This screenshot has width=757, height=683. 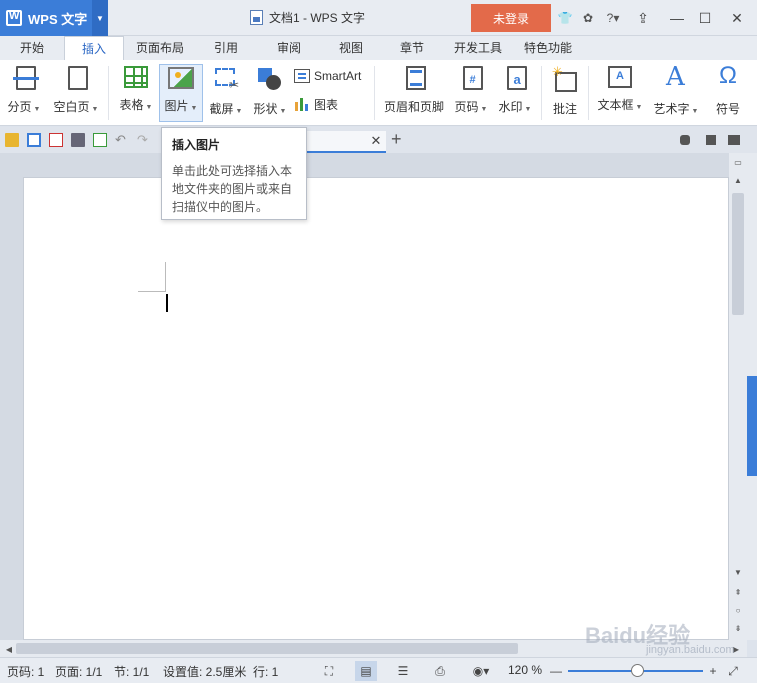 What do you see at coordinates (516, 78) in the screenshot?
I see `watermark-icon` at bounding box center [516, 78].